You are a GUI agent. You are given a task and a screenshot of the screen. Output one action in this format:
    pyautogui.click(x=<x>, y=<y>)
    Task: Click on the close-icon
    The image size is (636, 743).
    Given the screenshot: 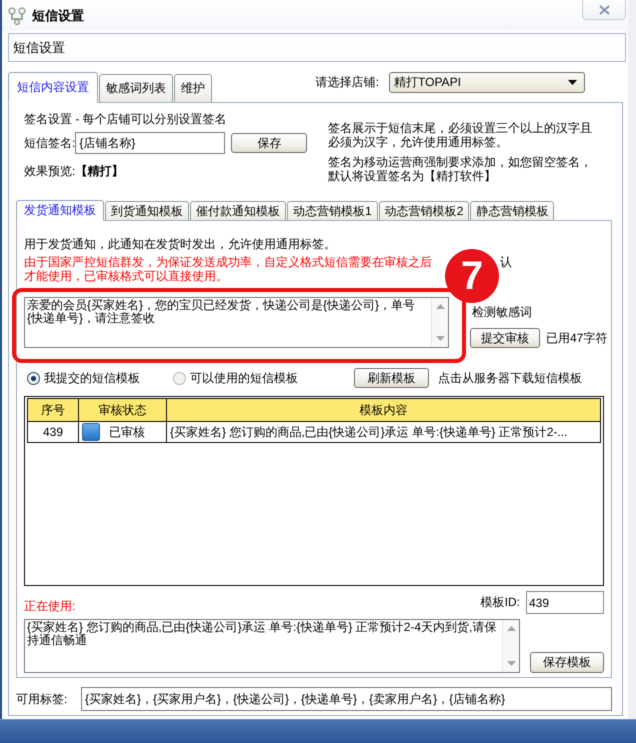 What is the action you would take?
    pyautogui.click(x=604, y=9)
    